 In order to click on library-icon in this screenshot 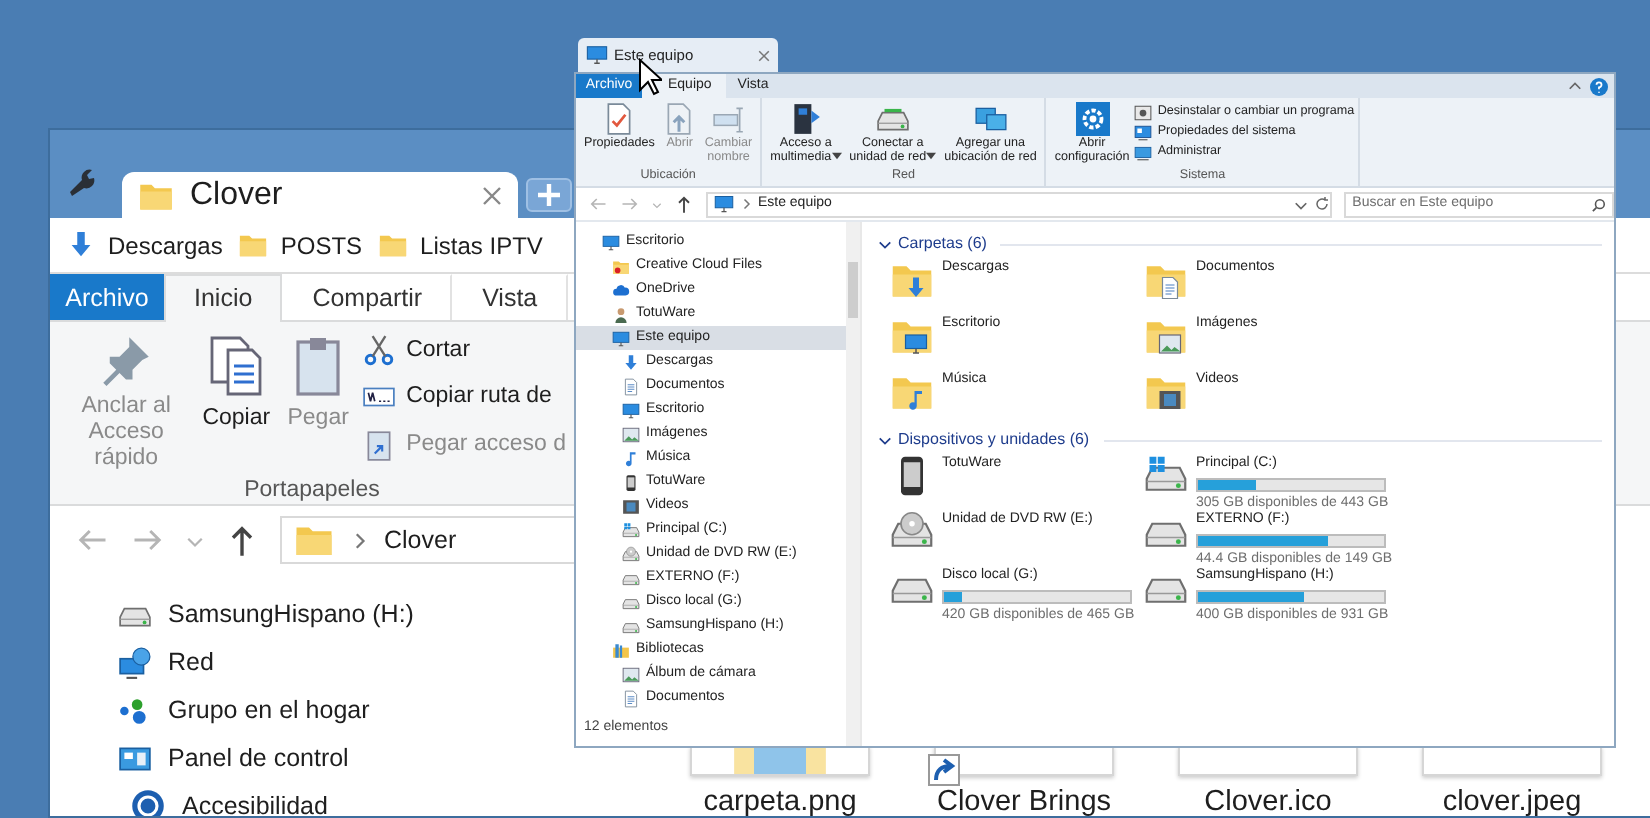, I will do `click(621, 650)`.